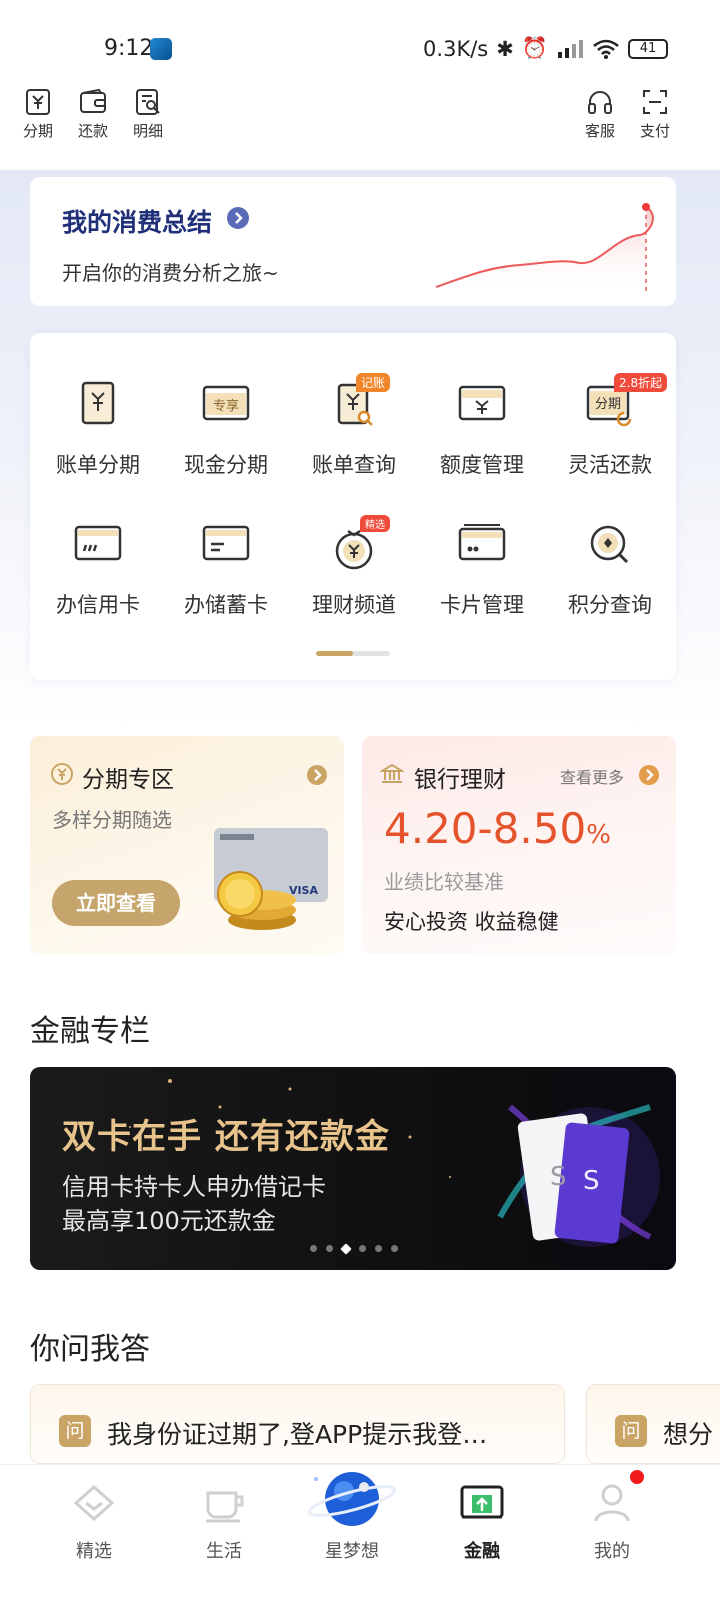 This screenshot has width=720, height=1600. I want to click on yuan-doc-icon, so click(38, 102).